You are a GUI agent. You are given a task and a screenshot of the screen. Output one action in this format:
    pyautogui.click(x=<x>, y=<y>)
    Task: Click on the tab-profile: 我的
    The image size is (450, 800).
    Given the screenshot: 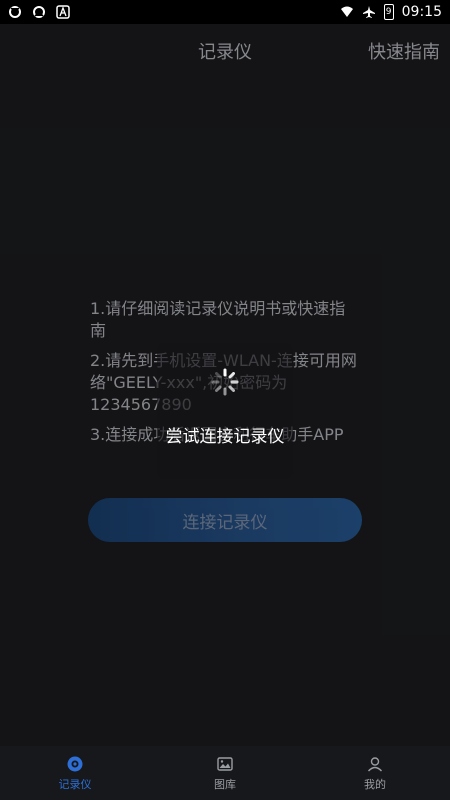 What is the action you would take?
    pyautogui.click(x=375, y=773)
    